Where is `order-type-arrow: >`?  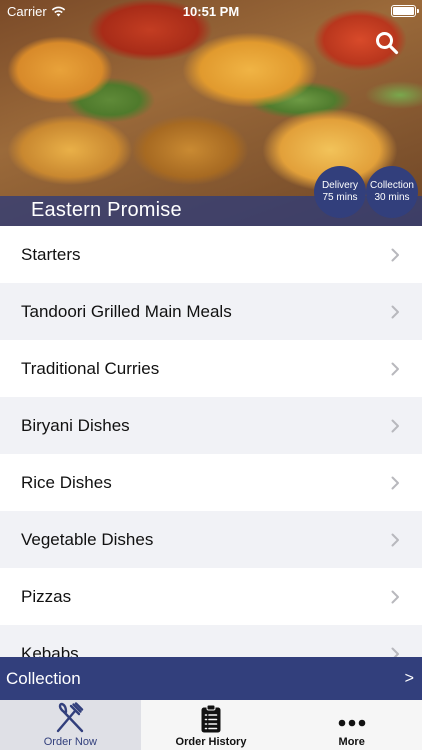 order-type-arrow: > is located at coordinates (409, 678).